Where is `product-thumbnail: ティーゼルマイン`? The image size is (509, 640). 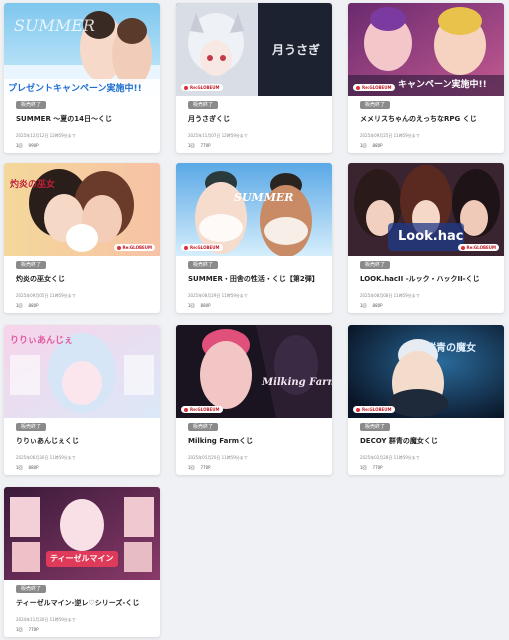 product-thumbnail: ティーゼルマイン is located at coordinates (82, 533).